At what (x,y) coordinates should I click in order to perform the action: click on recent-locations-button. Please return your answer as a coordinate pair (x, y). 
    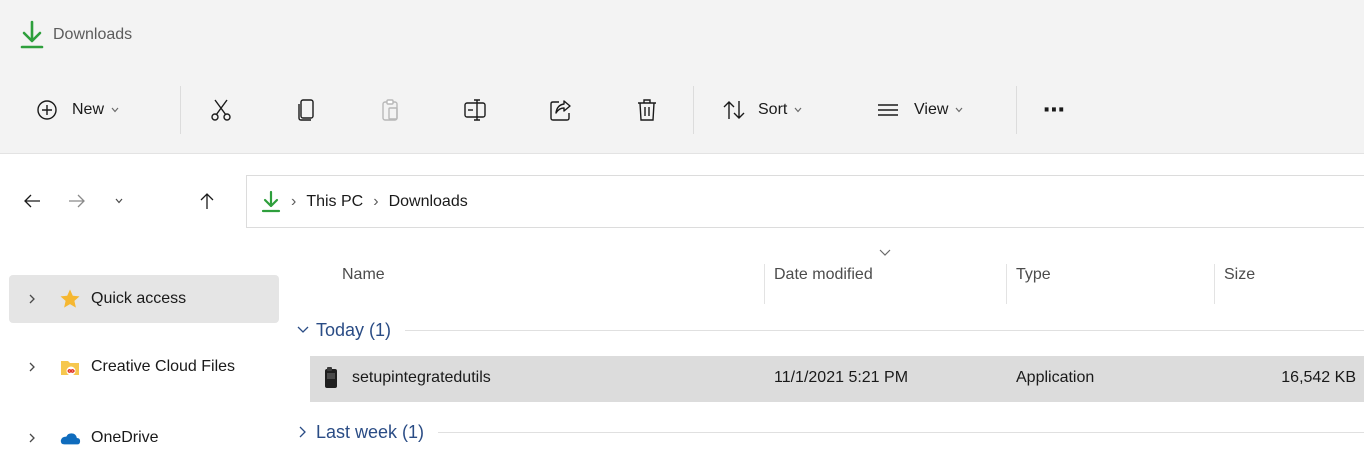
    Looking at the image, I should click on (119, 201).